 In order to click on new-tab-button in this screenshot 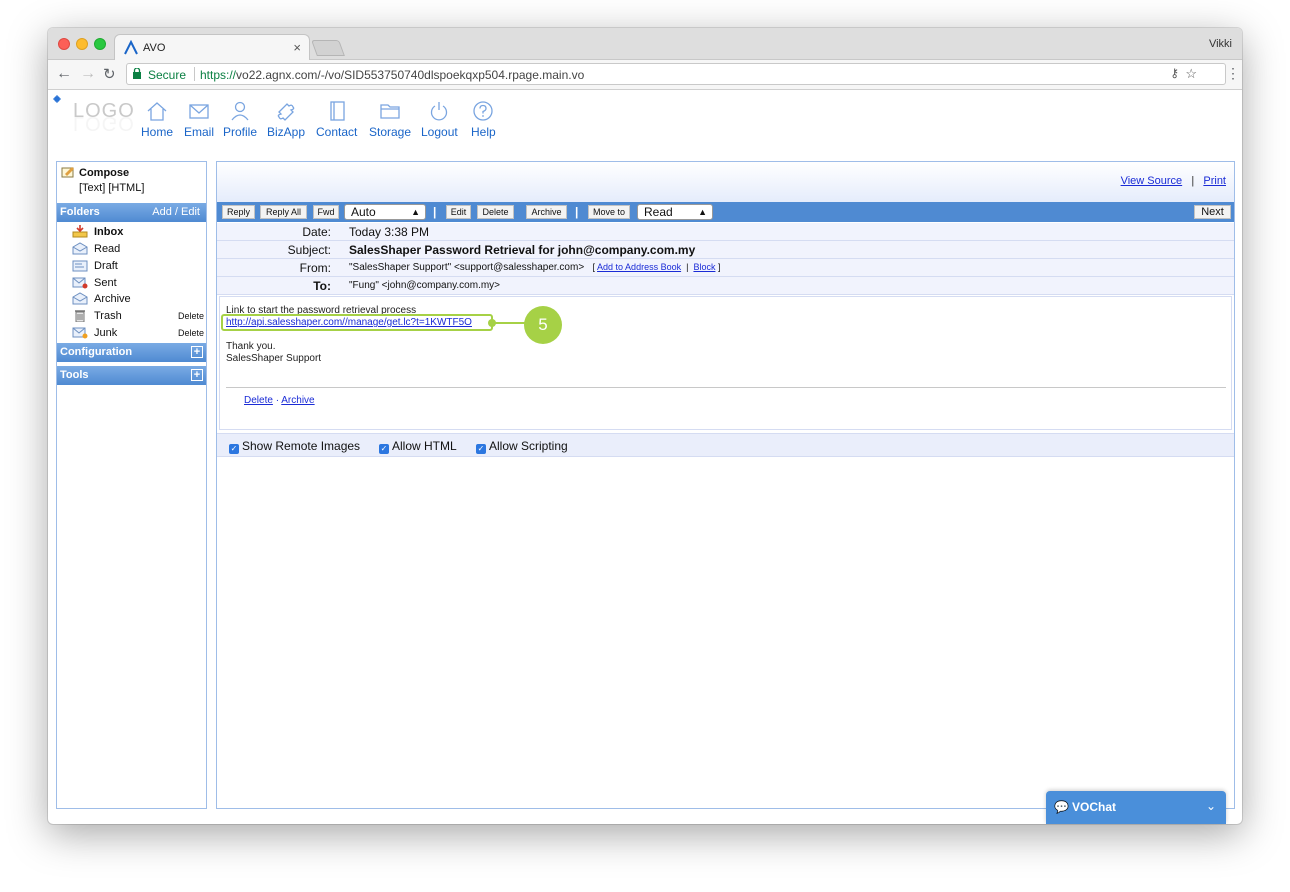, I will do `click(328, 48)`.